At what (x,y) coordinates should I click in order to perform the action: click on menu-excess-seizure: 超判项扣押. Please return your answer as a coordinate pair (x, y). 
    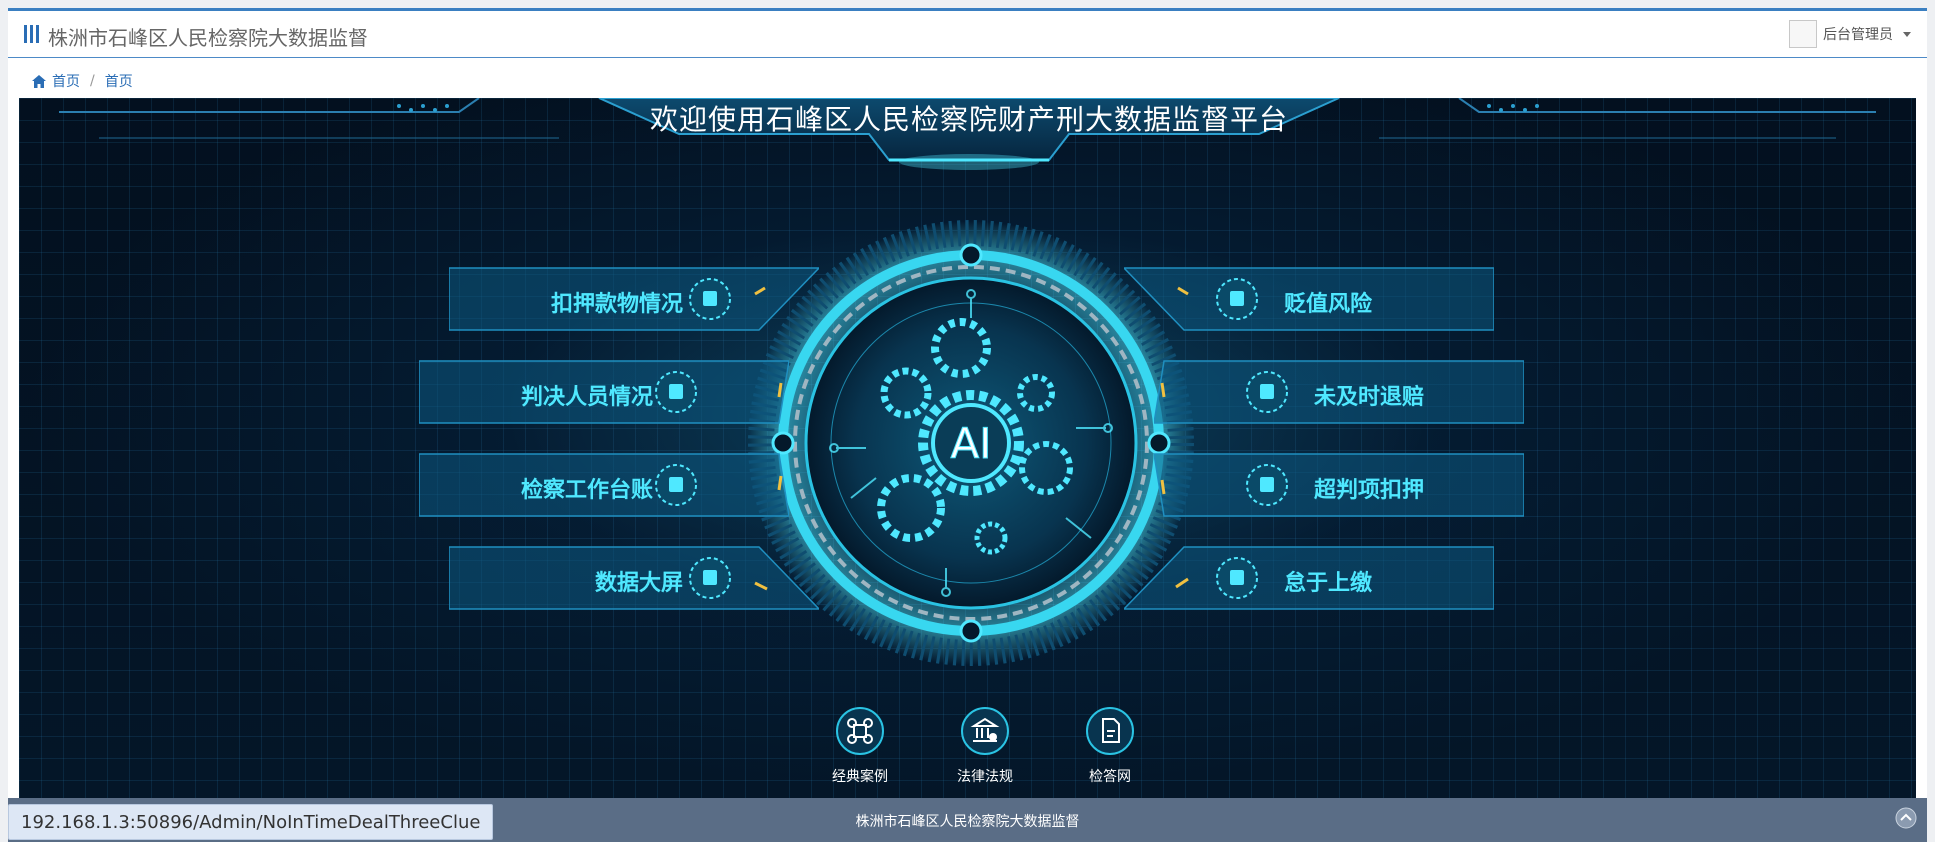
    Looking at the image, I should click on (1339, 485).